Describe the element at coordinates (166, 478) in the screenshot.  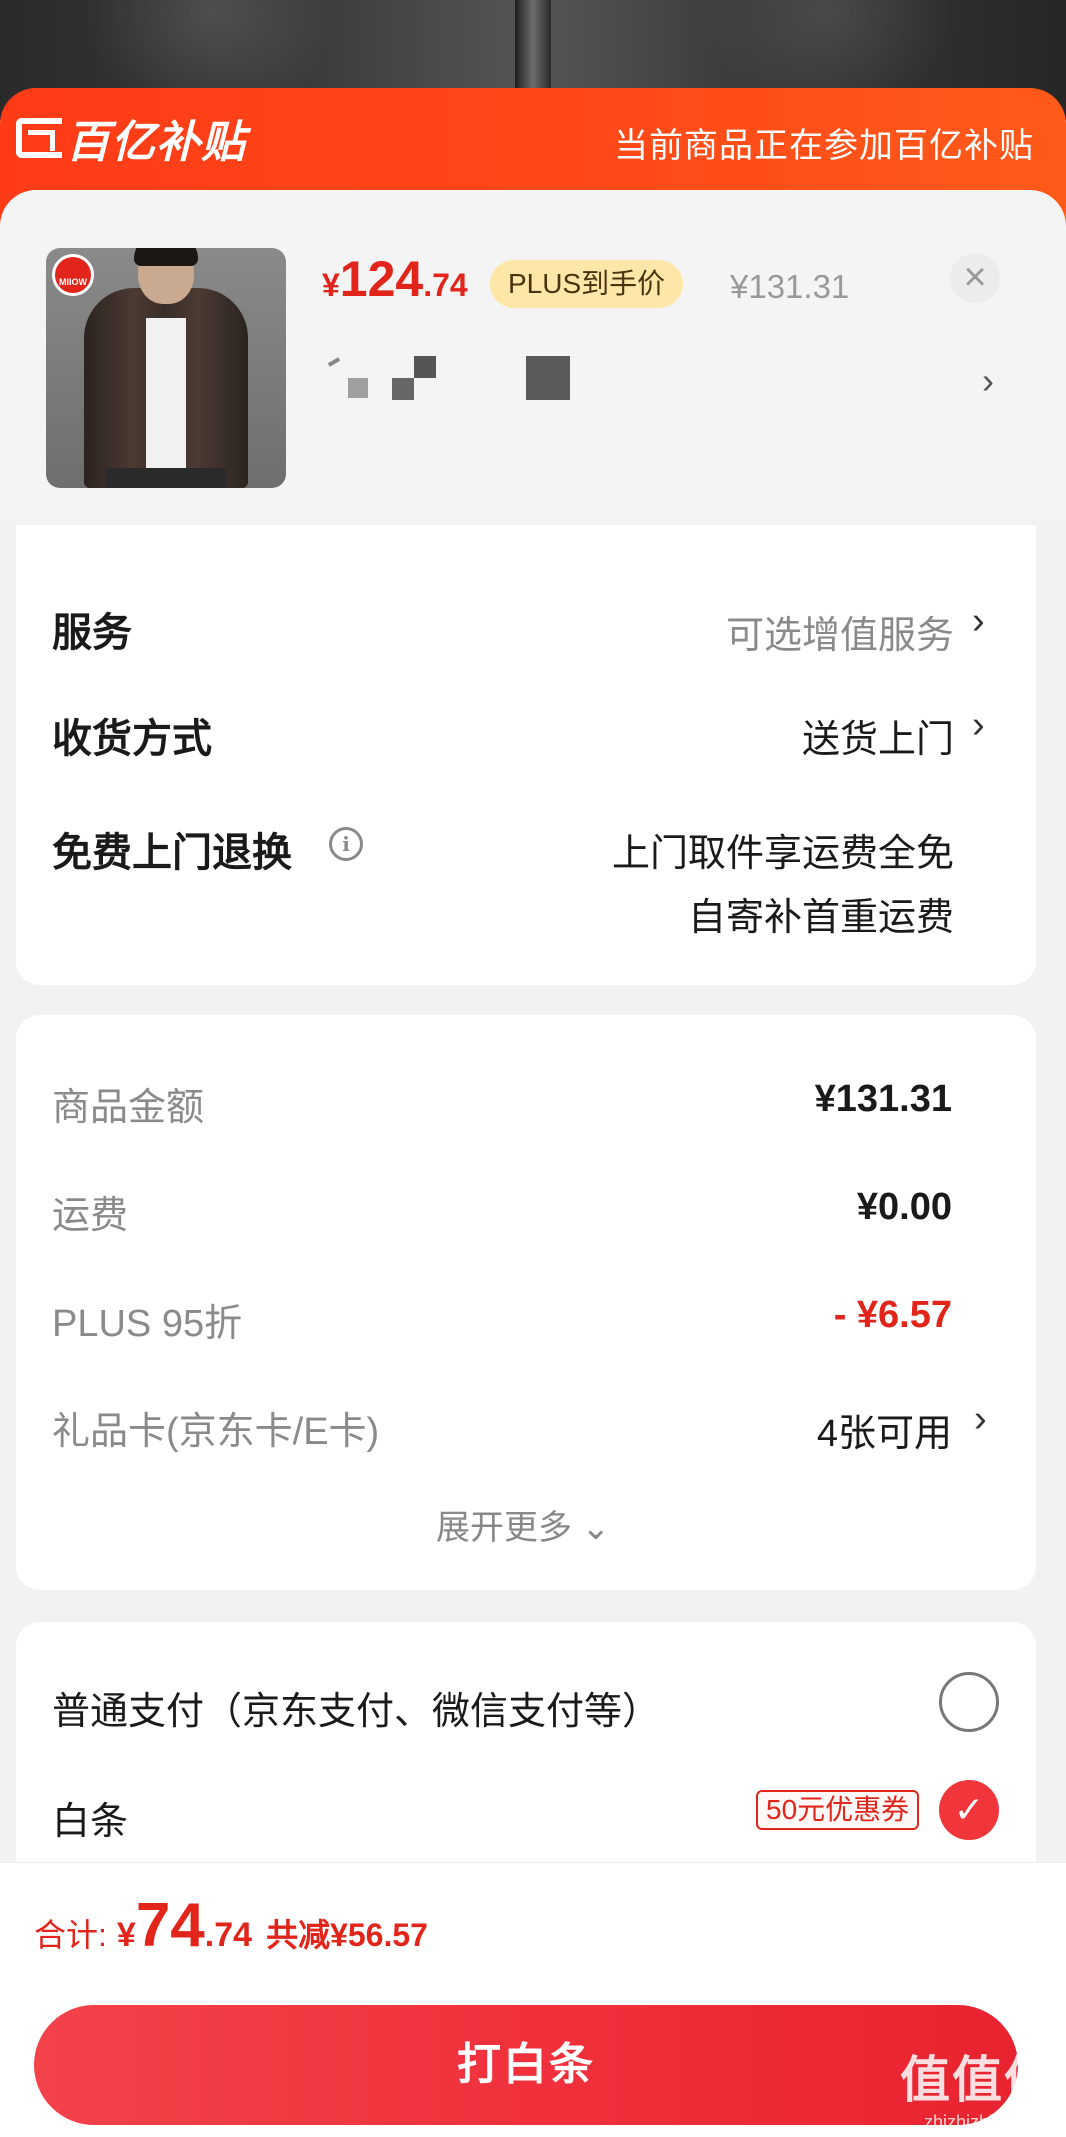
I see `thumb-pants` at that location.